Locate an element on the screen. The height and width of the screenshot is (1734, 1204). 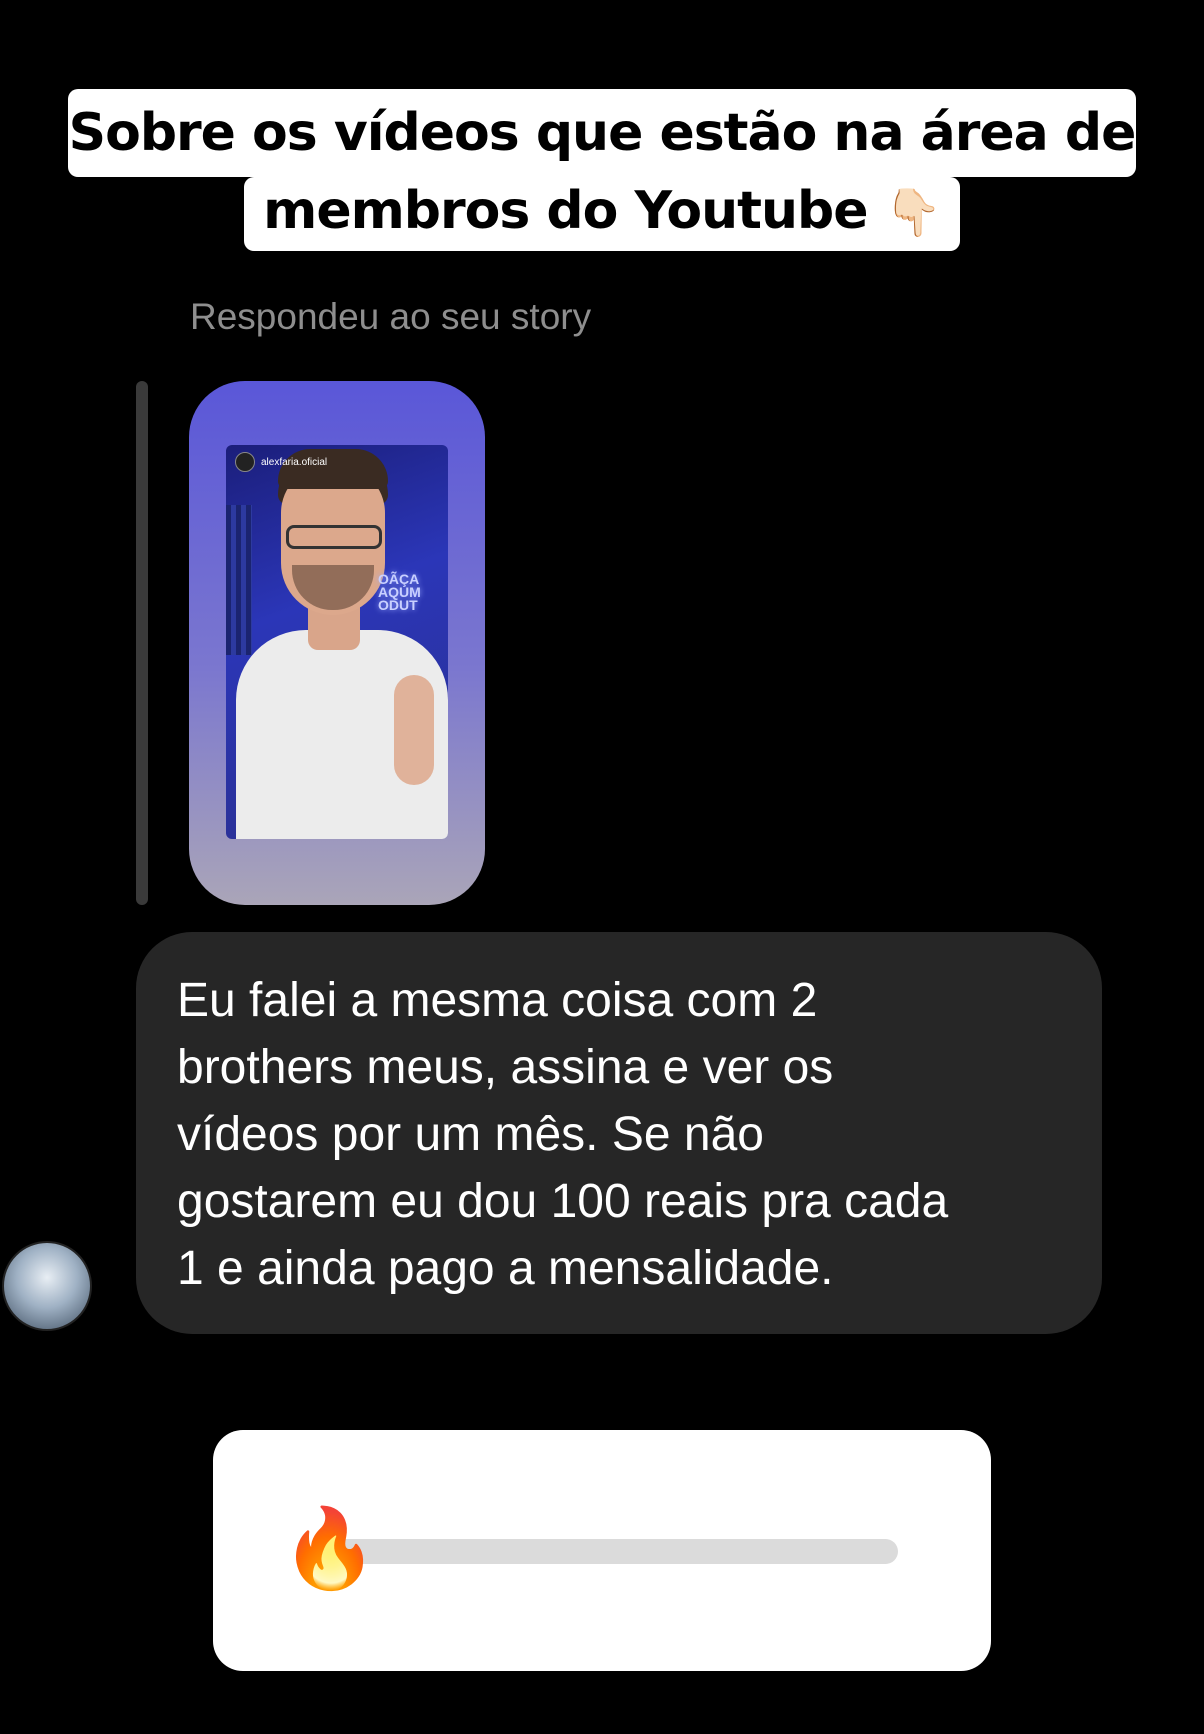
story-title-text-1: Sobre os vídeos que estão na área de is located at coordinates (602, 133).